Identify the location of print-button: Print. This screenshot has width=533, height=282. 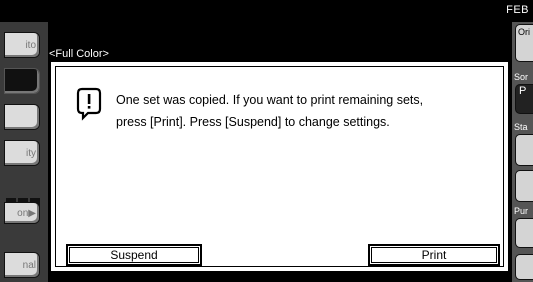
(434, 255).